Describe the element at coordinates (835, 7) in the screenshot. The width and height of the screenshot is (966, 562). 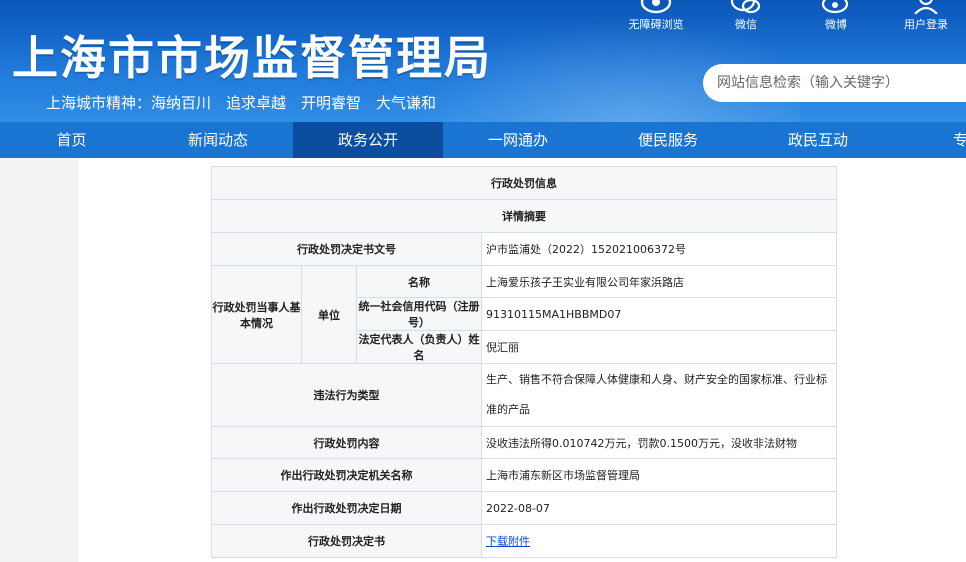
I see `weibo-icon` at that location.